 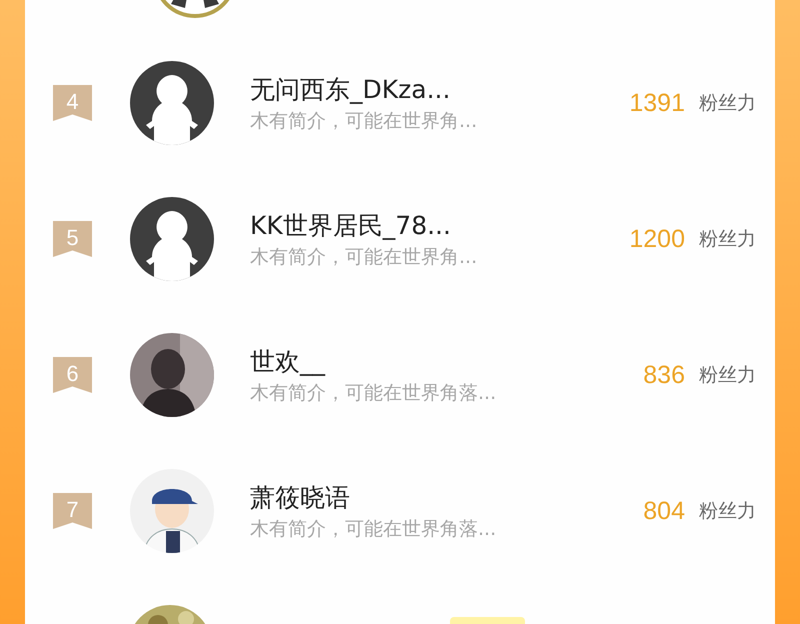 What do you see at coordinates (72, 375) in the screenshot?
I see `rank-badge: 6` at bounding box center [72, 375].